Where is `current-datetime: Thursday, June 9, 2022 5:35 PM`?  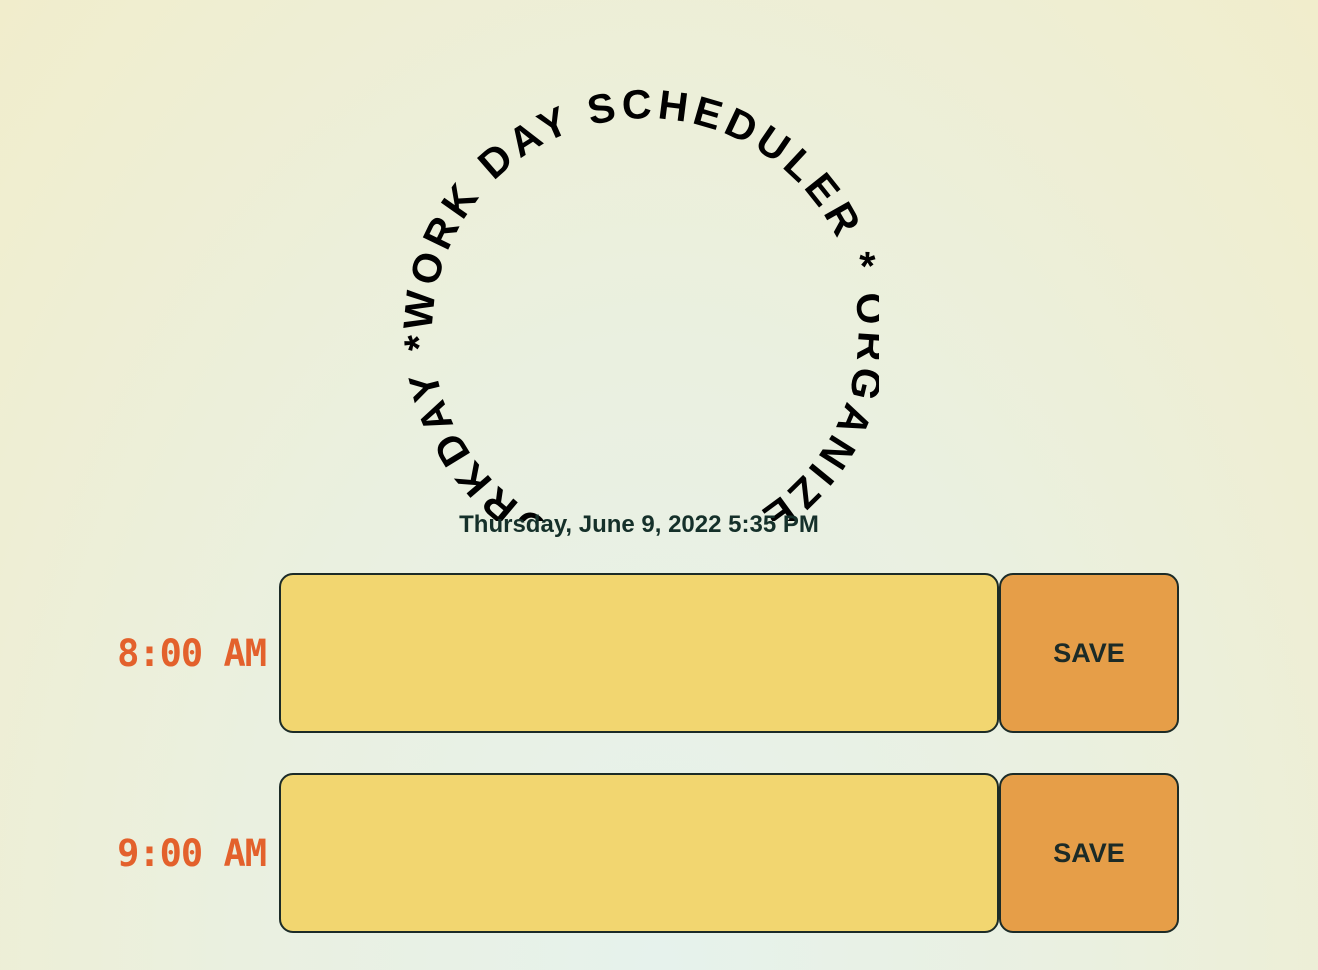
current-datetime: Thursday, June 9, 2022 5:35 PM is located at coordinates (639, 524).